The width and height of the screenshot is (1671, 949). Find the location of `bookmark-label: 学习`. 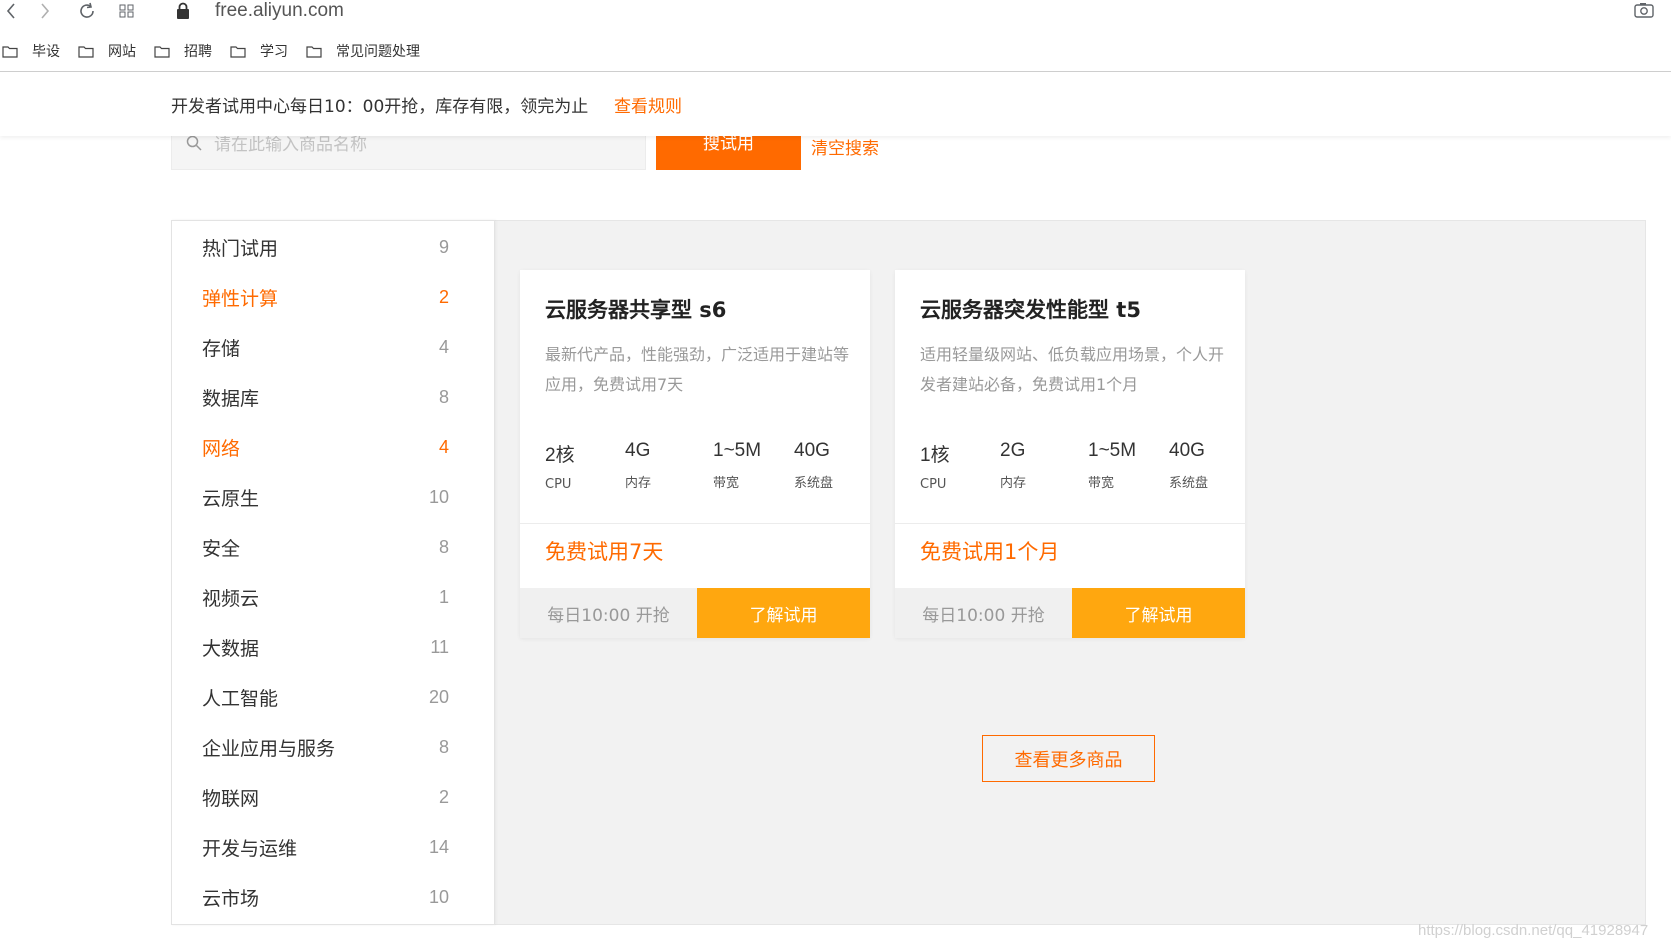

bookmark-label: 学习 is located at coordinates (274, 52).